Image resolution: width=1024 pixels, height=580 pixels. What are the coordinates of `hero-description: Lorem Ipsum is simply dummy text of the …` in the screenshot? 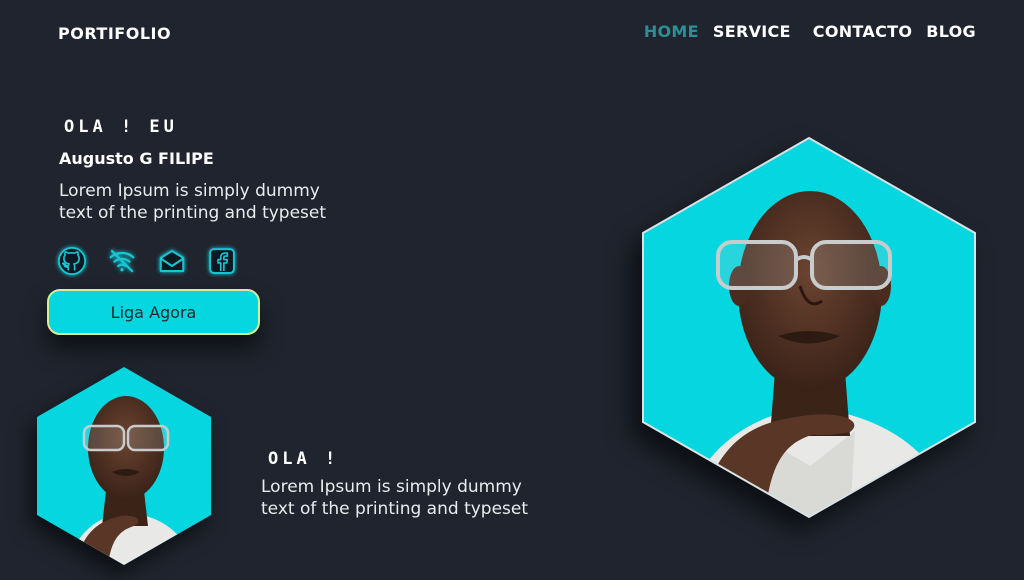 It's located at (193, 202).